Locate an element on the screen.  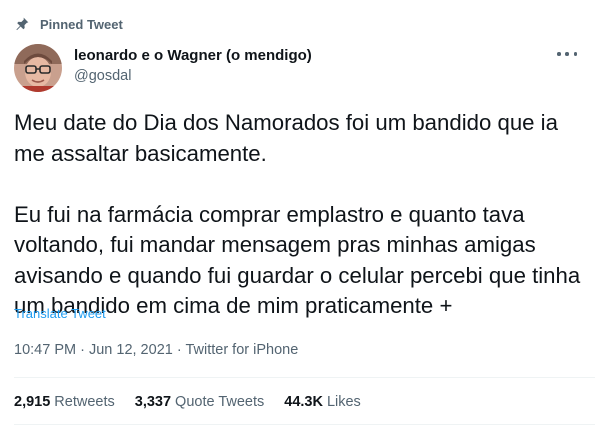
avatar is located at coordinates (38, 68).